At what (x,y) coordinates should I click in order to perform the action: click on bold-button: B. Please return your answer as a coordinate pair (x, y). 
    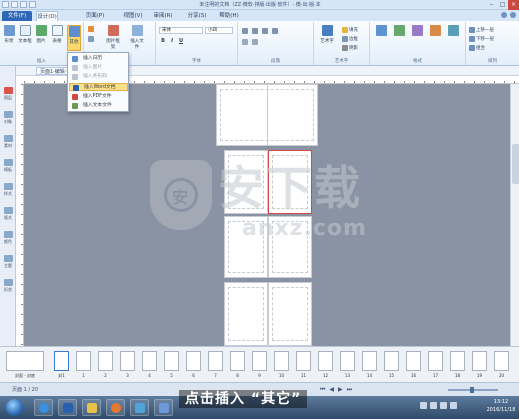
    Looking at the image, I should click on (163, 41).